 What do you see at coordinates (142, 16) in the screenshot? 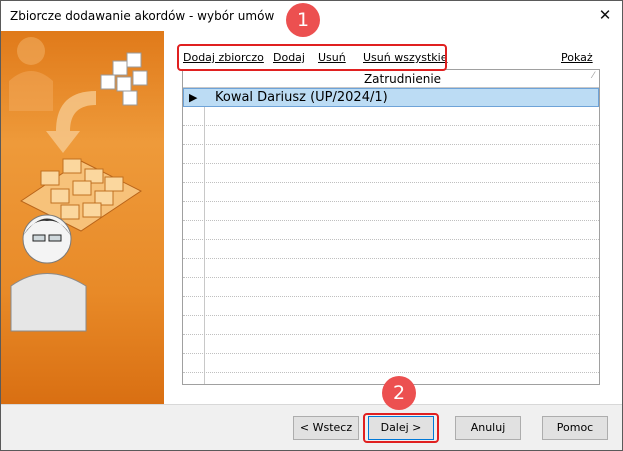
I see `window-title: Zbiorcze dodawanie akordów - wybór umów` at bounding box center [142, 16].